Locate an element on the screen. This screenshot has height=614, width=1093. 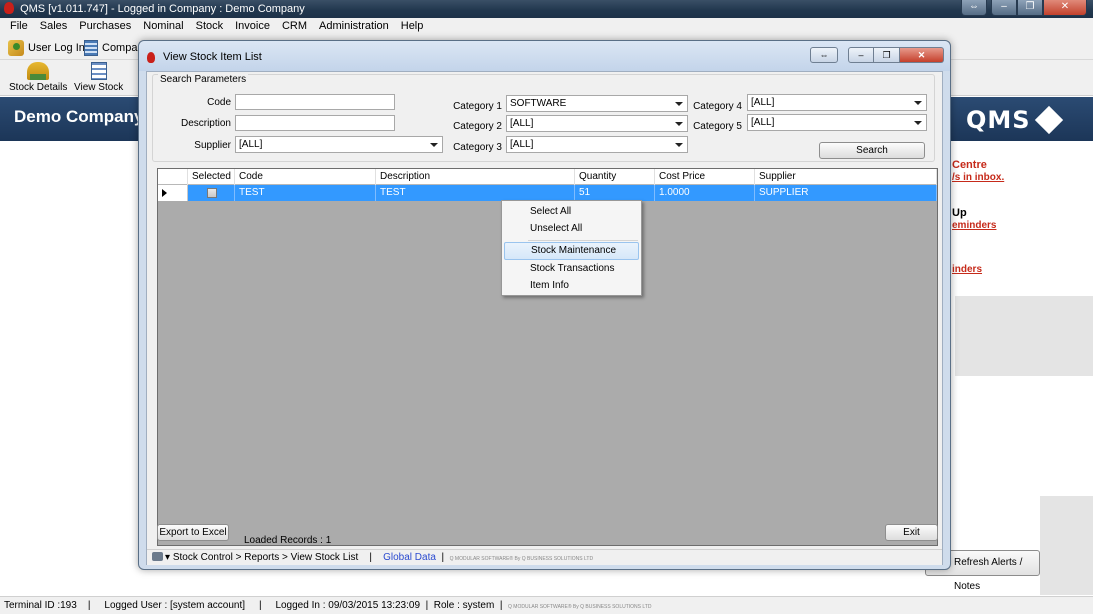
reminders-link-2: inders is located at coordinates (967, 269).